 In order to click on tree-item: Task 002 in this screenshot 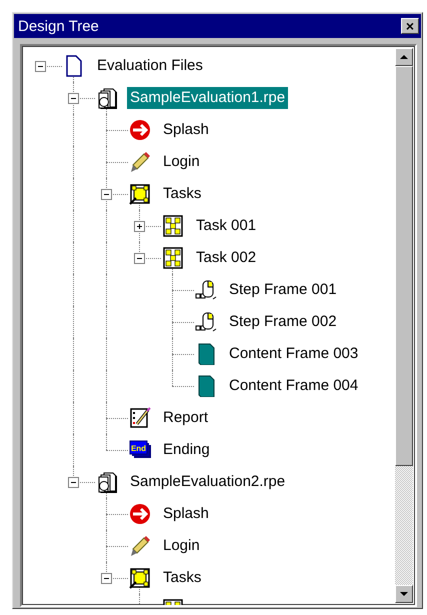, I will do `click(226, 258)`.